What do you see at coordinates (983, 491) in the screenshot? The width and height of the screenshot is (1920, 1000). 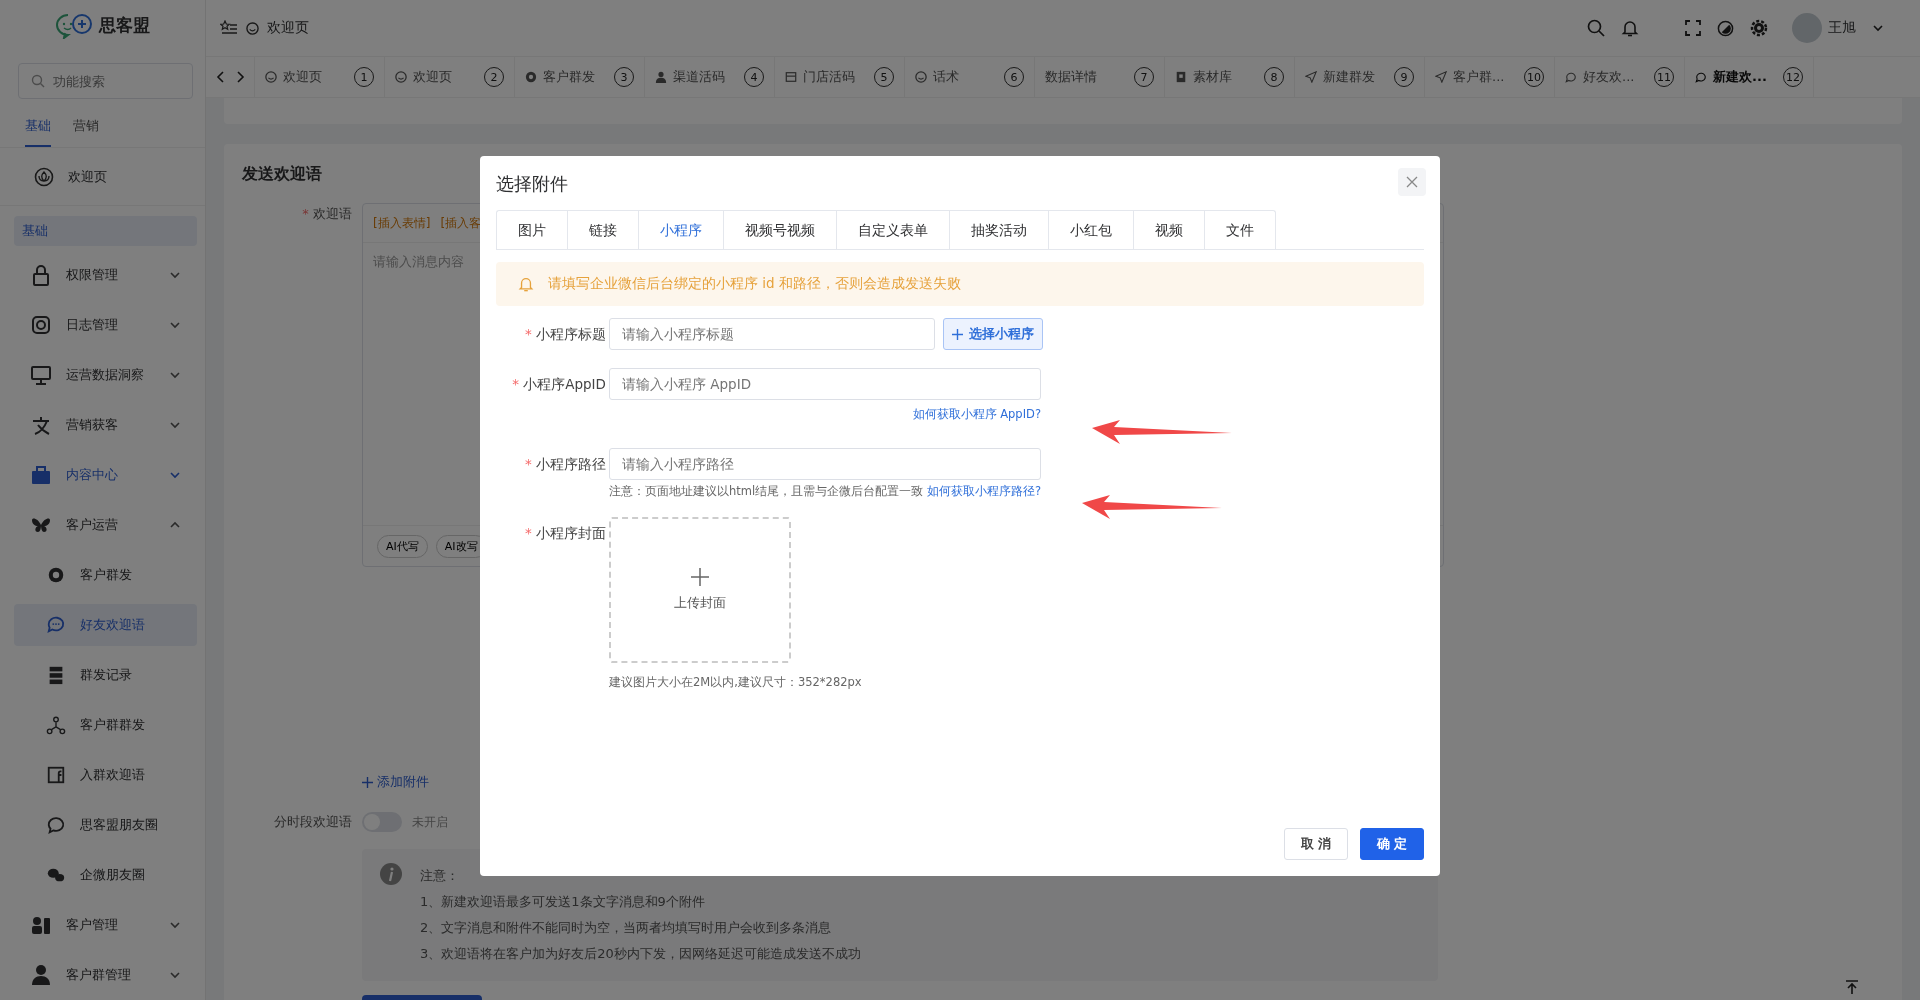 I see `help-link: 如何获取小程序路径?` at bounding box center [983, 491].